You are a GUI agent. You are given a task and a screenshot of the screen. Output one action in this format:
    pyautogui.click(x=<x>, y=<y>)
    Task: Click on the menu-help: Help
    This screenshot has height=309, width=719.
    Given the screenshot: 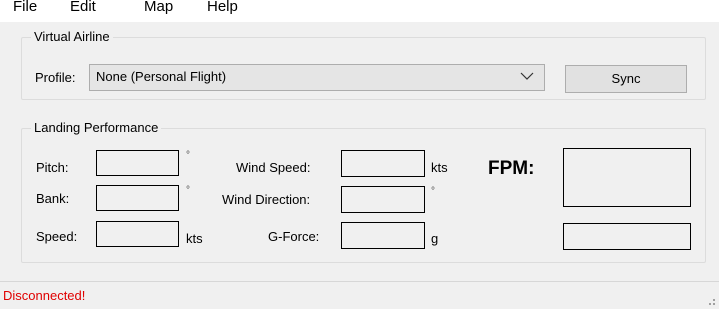 What is the action you would take?
    pyautogui.click(x=222, y=9)
    